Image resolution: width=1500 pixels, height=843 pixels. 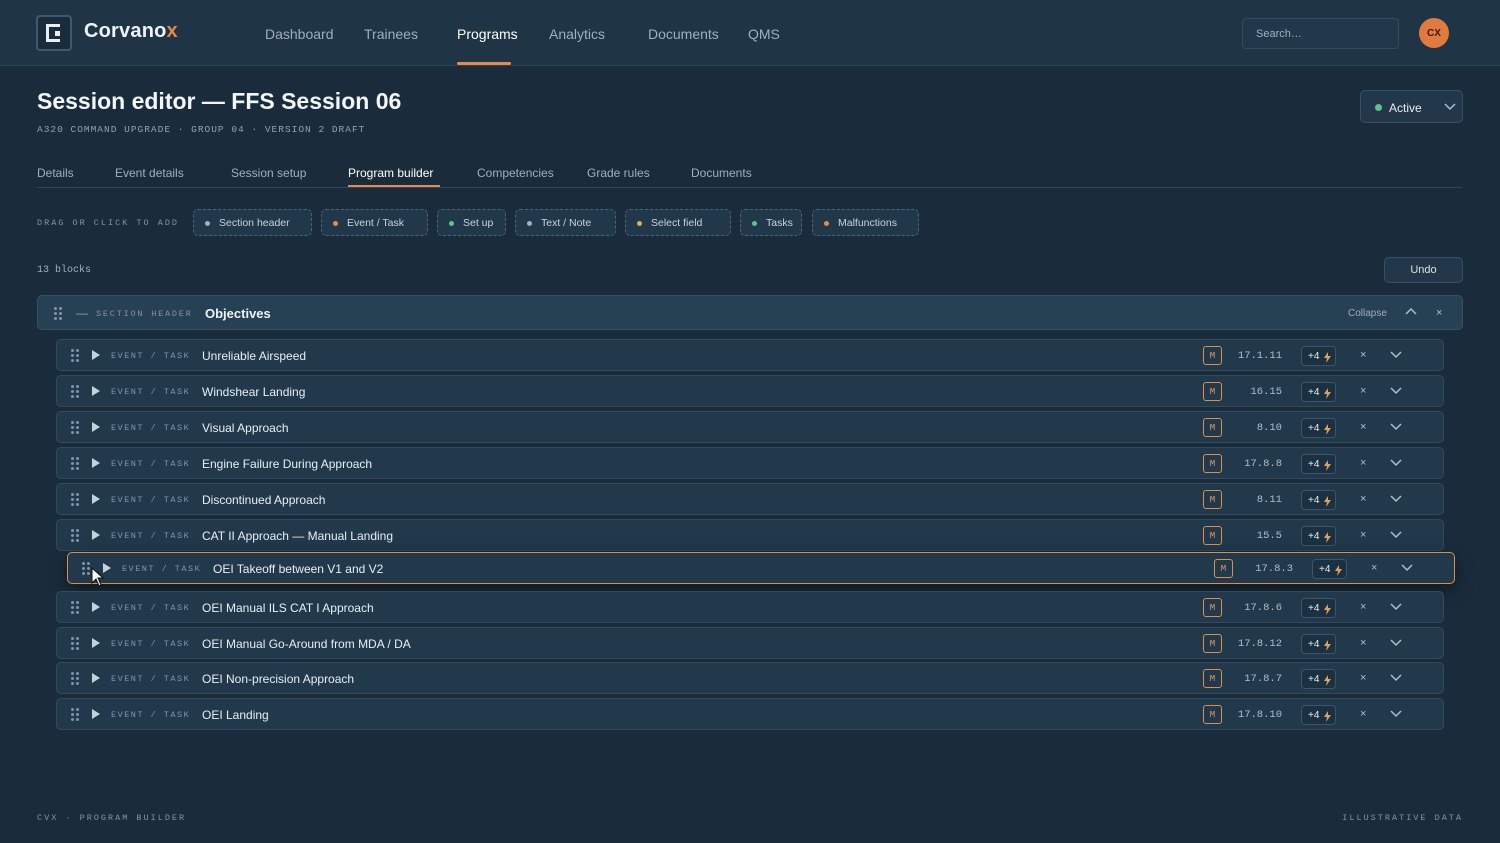 What do you see at coordinates (764, 34) in the screenshot?
I see `nav-item-qms: QMS` at bounding box center [764, 34].